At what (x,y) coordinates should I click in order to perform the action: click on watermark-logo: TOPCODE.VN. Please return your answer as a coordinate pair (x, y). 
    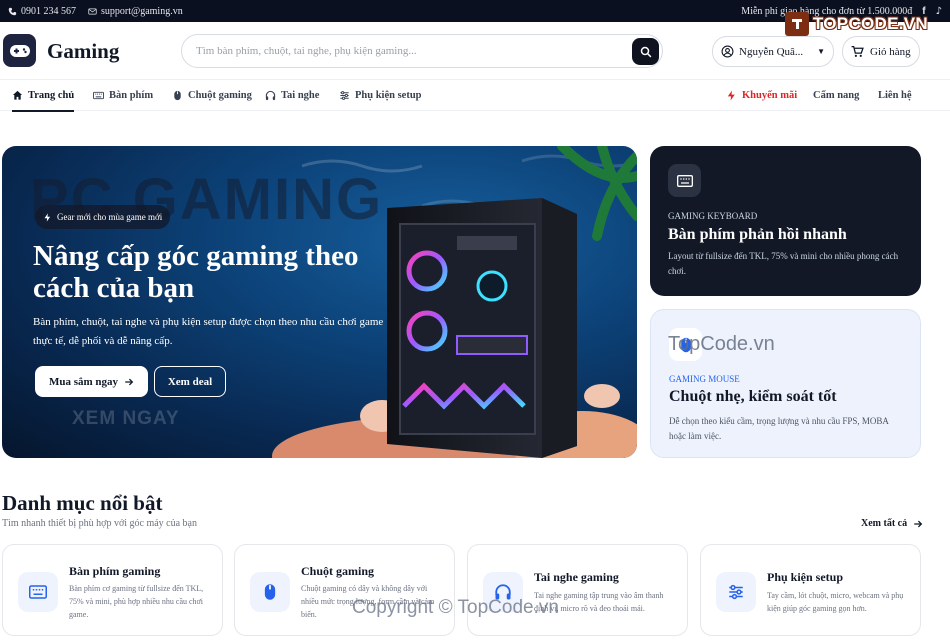
    Looking at the image, I should click on (856, 24).